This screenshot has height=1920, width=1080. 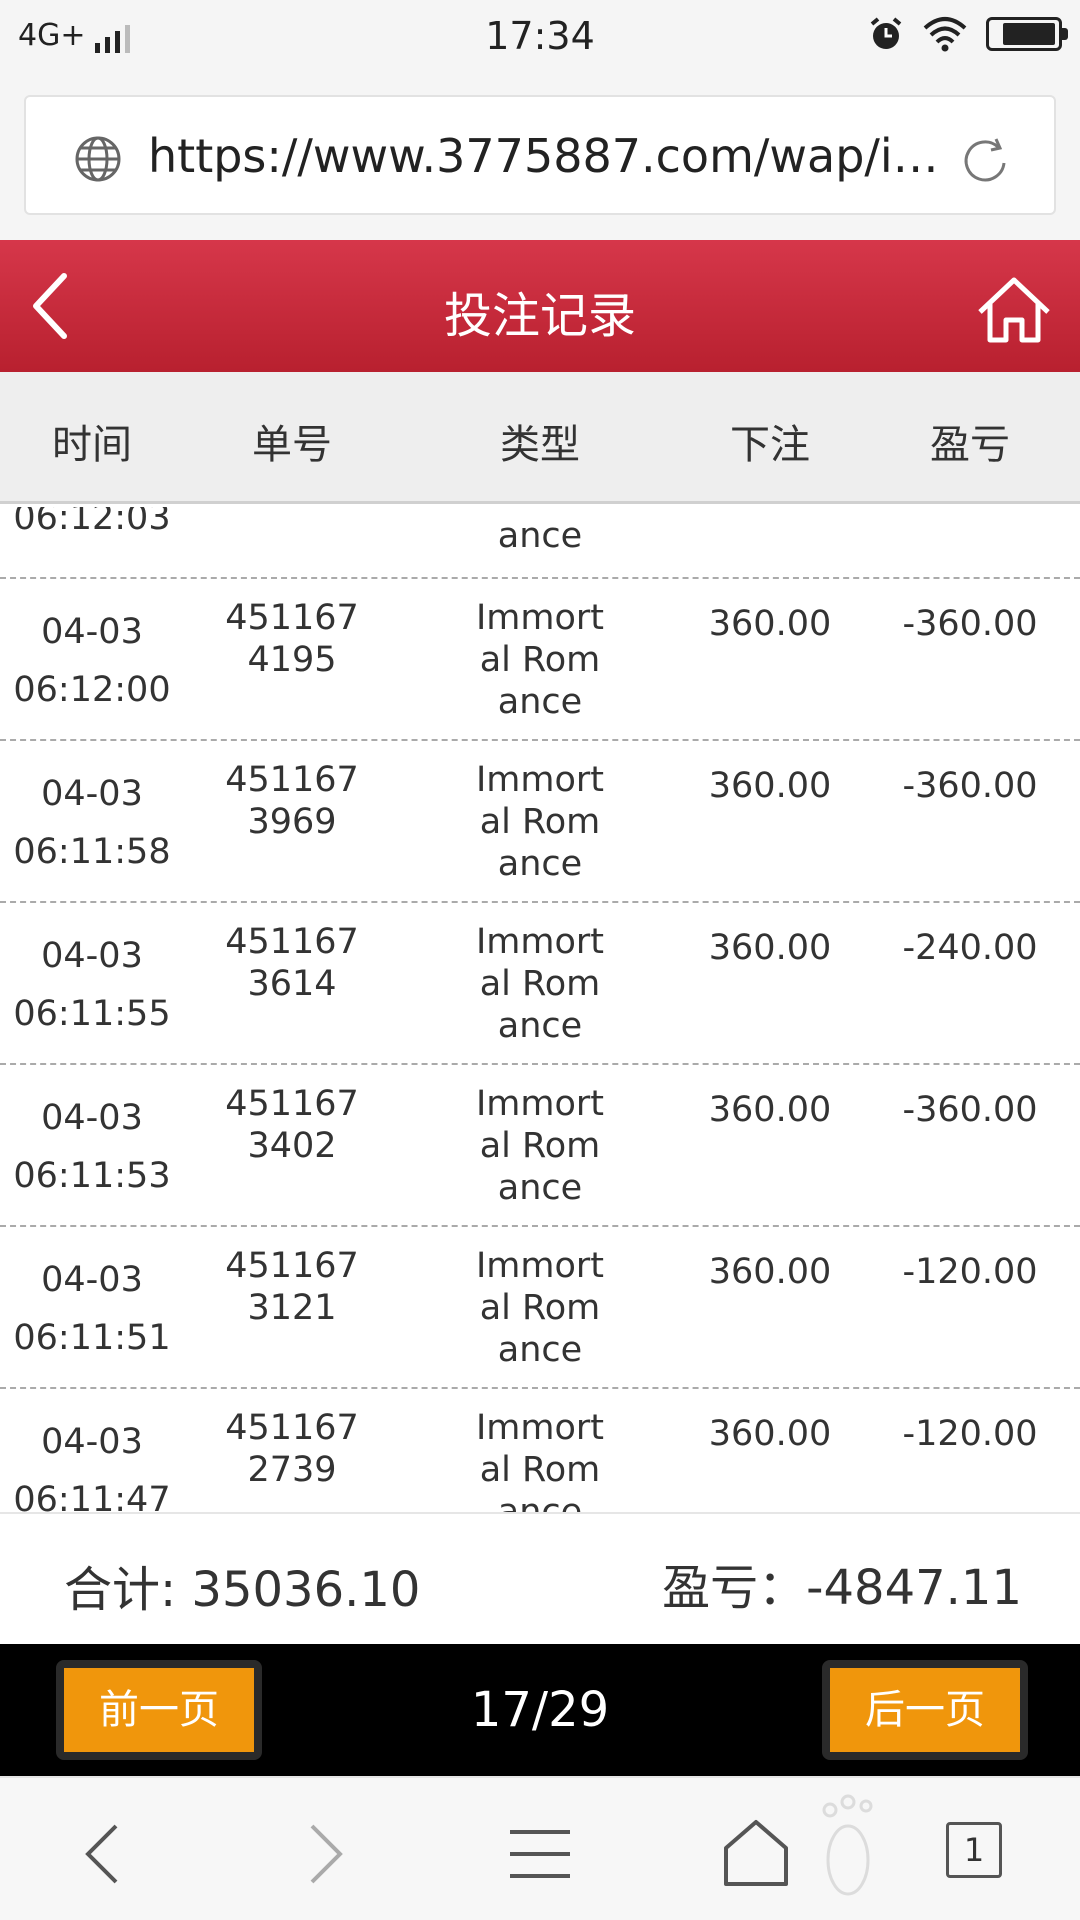 I want to click on browser-home-icon, so click(x=756, y=1854).